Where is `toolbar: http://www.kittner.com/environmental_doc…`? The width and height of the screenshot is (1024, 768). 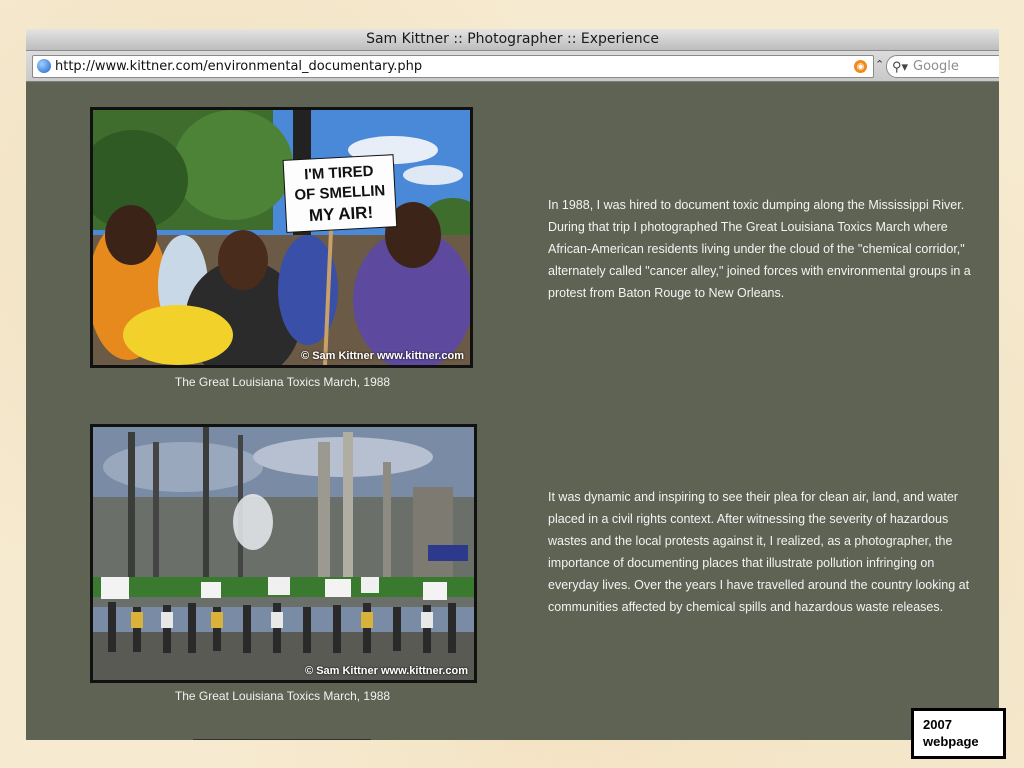 toolbar: http://www.kittner.com/environmental_doc… is located at coordinates (512, 66).